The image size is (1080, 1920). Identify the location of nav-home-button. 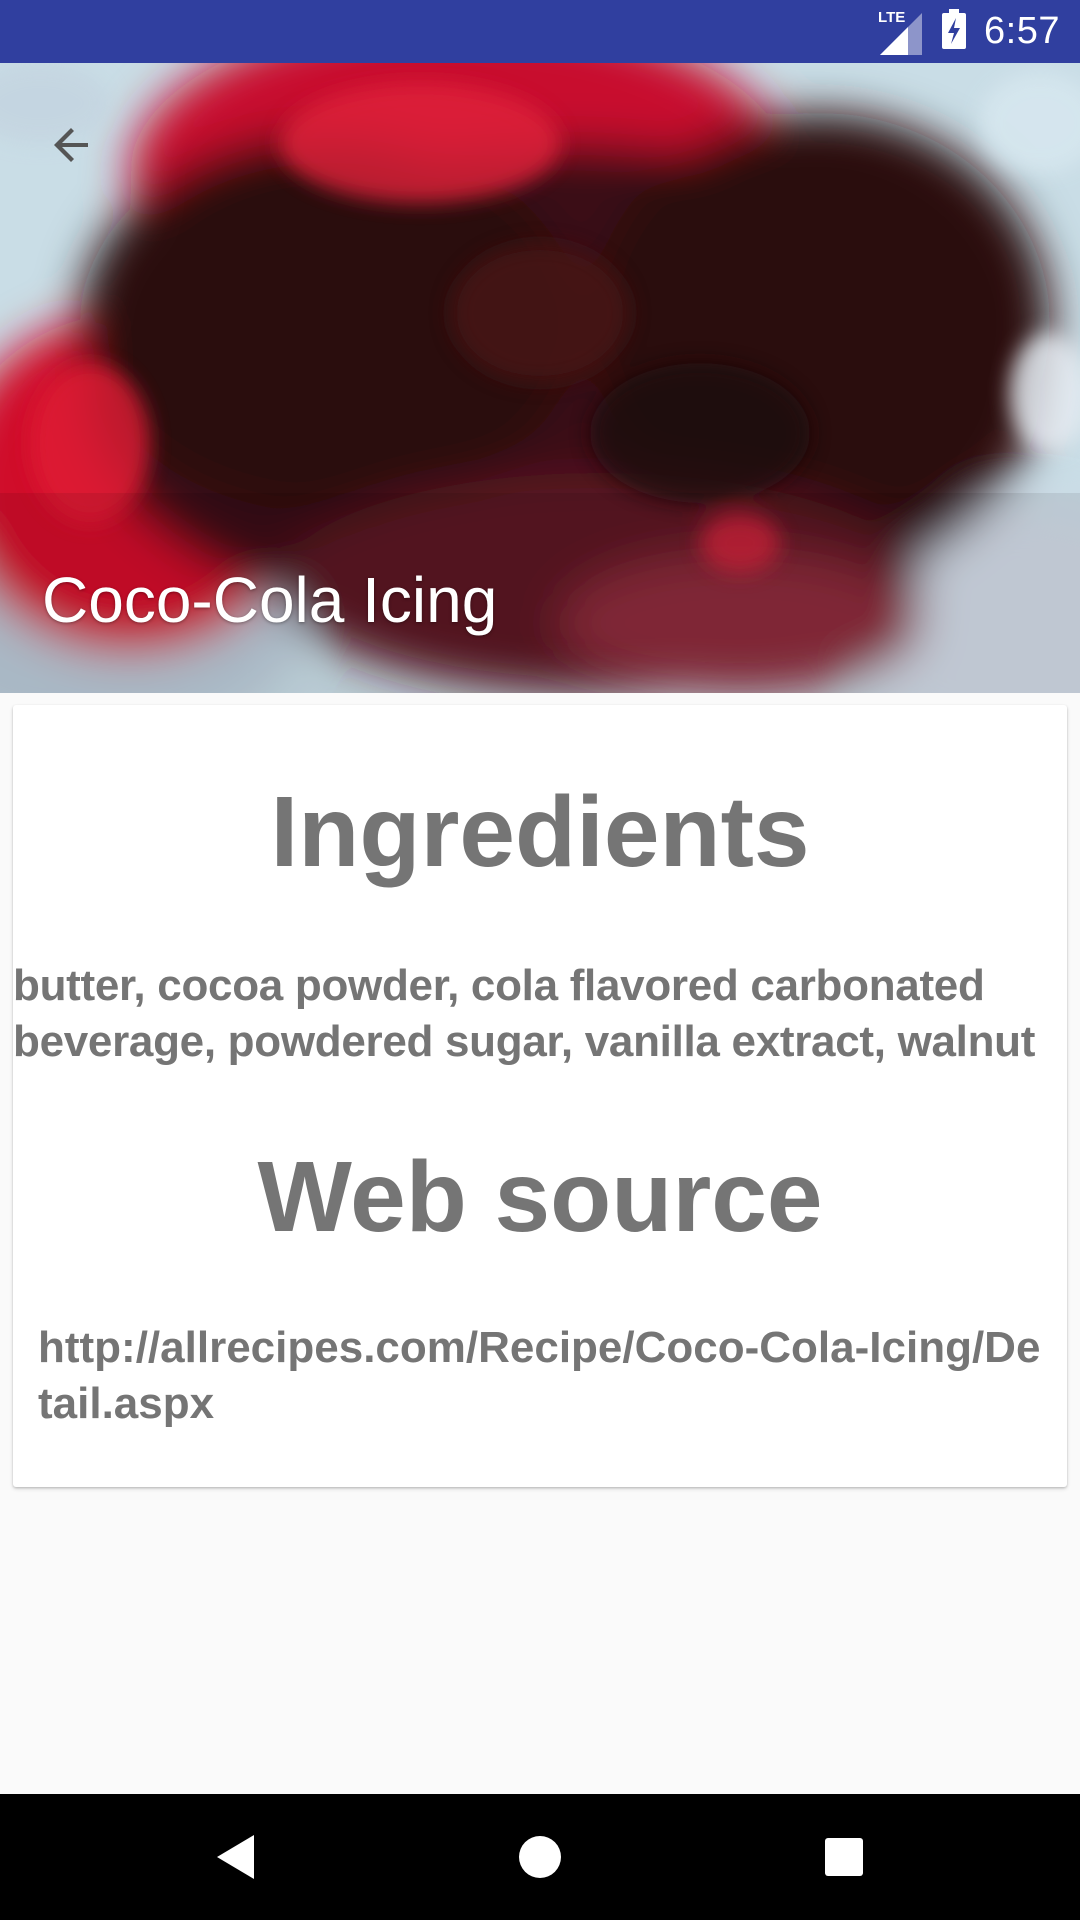
(540, 1857).